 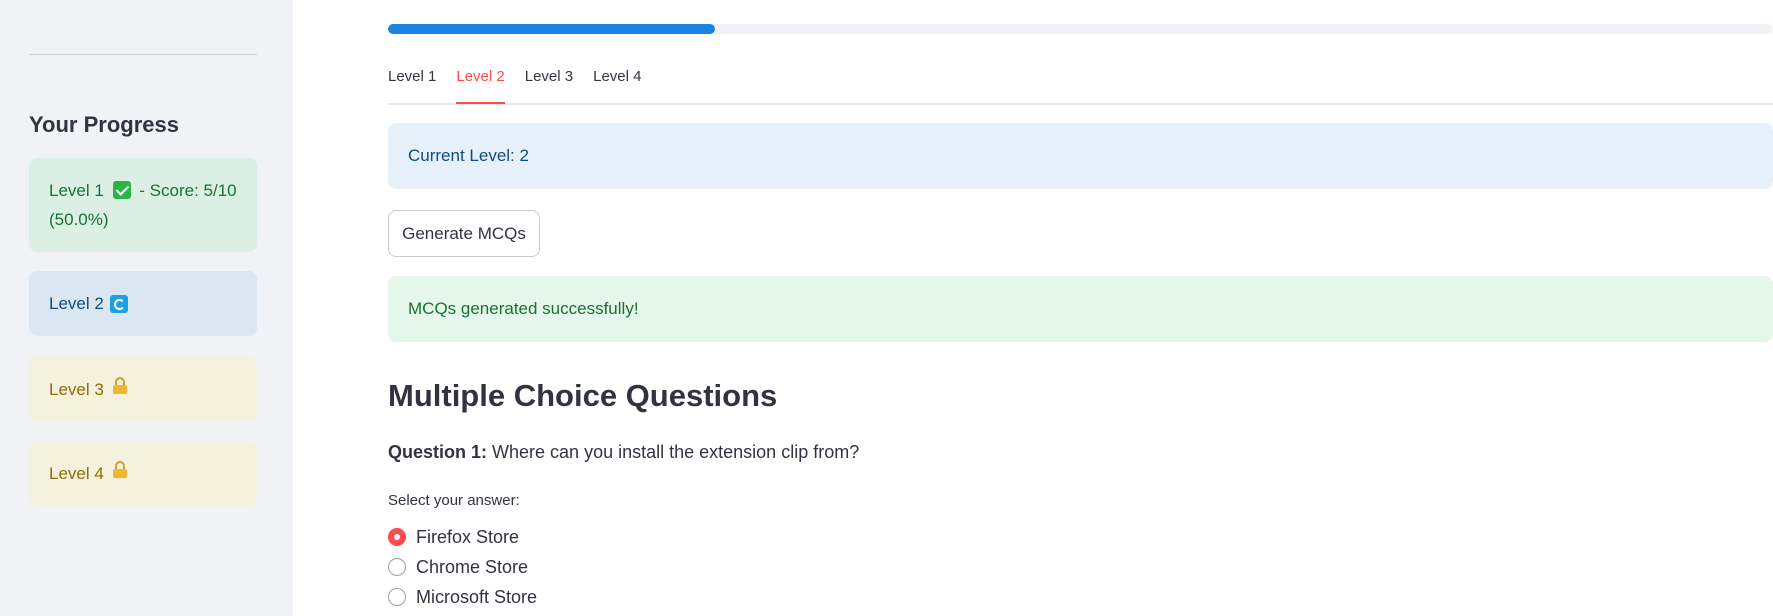 I want to click on answer-option-chrome-store: Chrome Store, so click(x=458, y=567).